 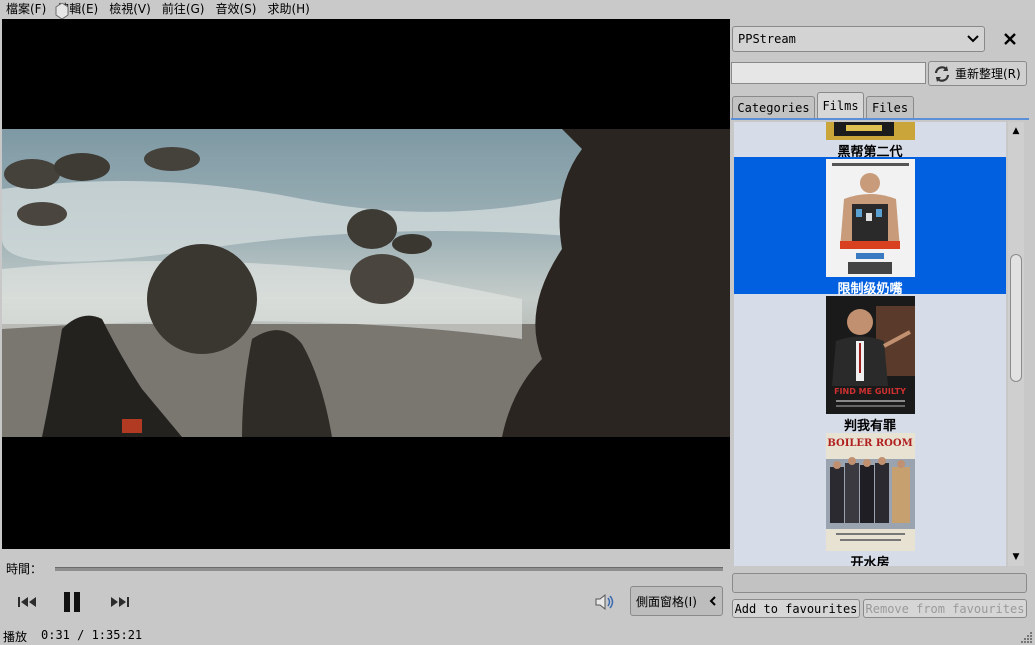 What do you see at coordinates (942, 73) in the screenshot?
I see `refresh-icon` at bounding box center [942, 73].